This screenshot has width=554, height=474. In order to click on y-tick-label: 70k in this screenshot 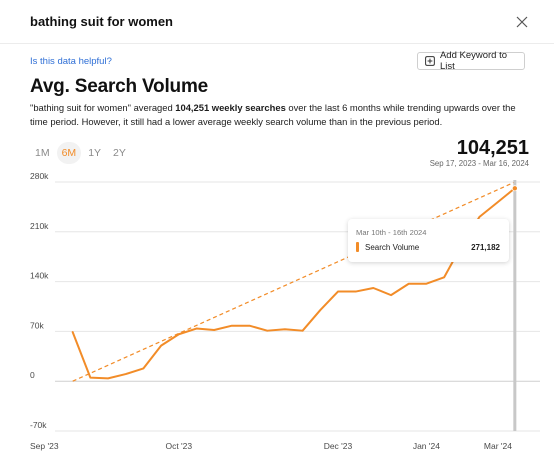, I will do `click(37, 325)`.